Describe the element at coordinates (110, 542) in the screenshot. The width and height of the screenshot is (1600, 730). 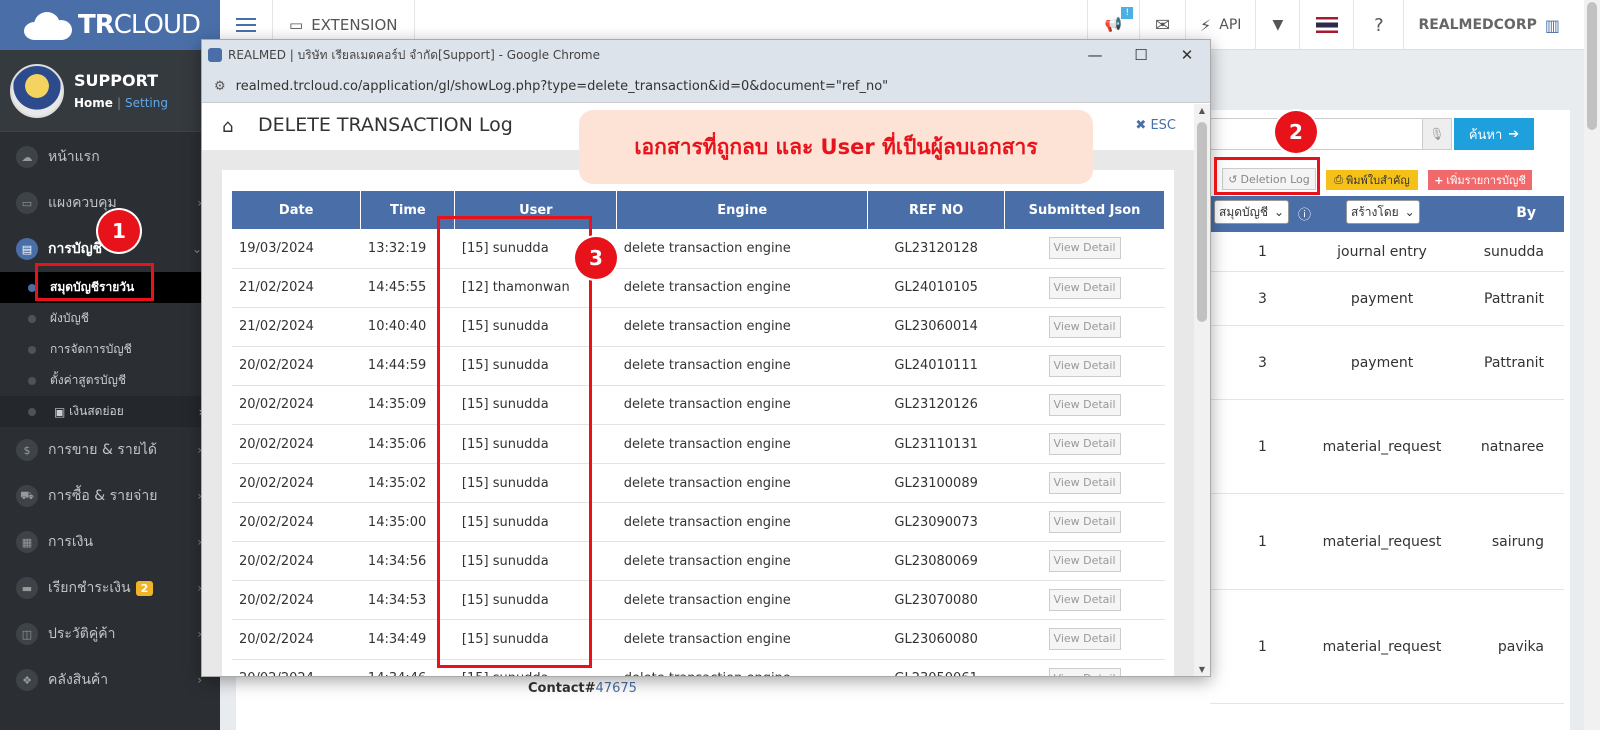
I see `sidebar-item-finance: ▦ การเงิน ›` at that location.